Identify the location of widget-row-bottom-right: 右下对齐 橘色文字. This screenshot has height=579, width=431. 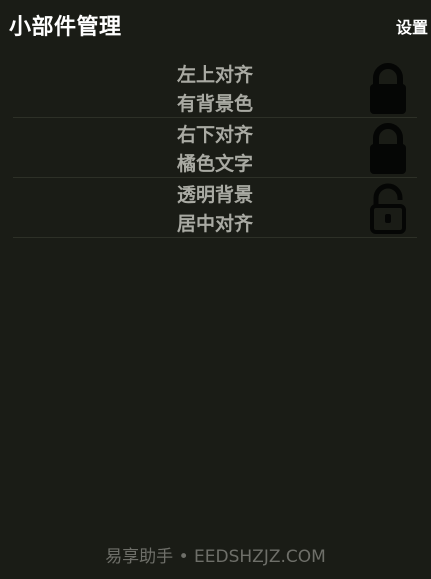
(215, 148).